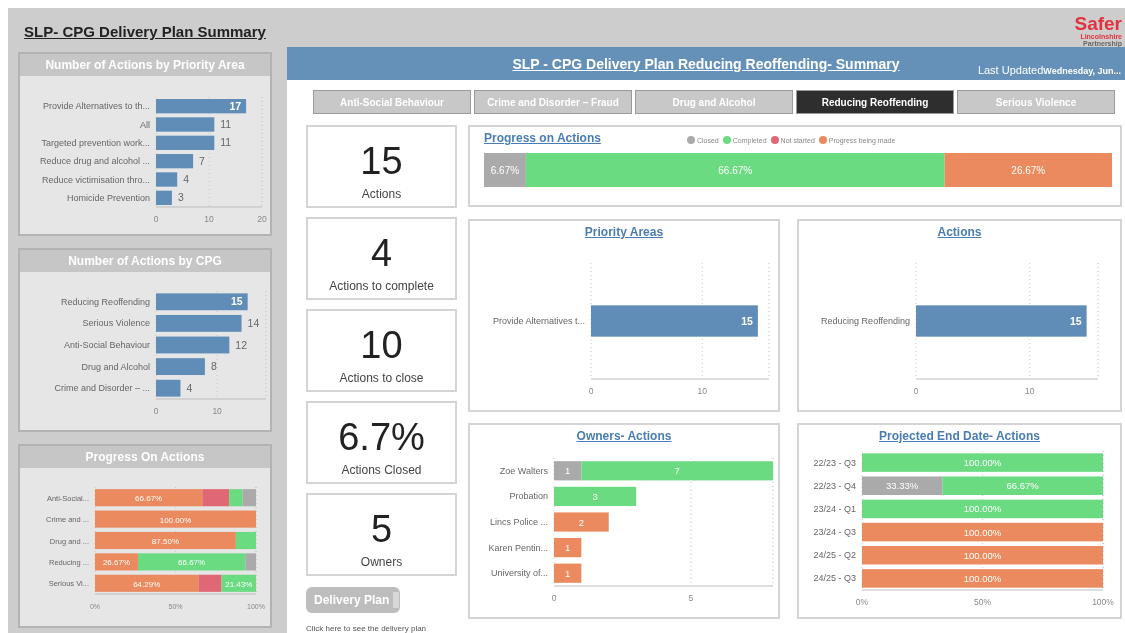 This screenshot has height=633, width=1125. Describe the element at coordinates (982, 602) in the screenshot. I see `tick-label: 50%` at that location.